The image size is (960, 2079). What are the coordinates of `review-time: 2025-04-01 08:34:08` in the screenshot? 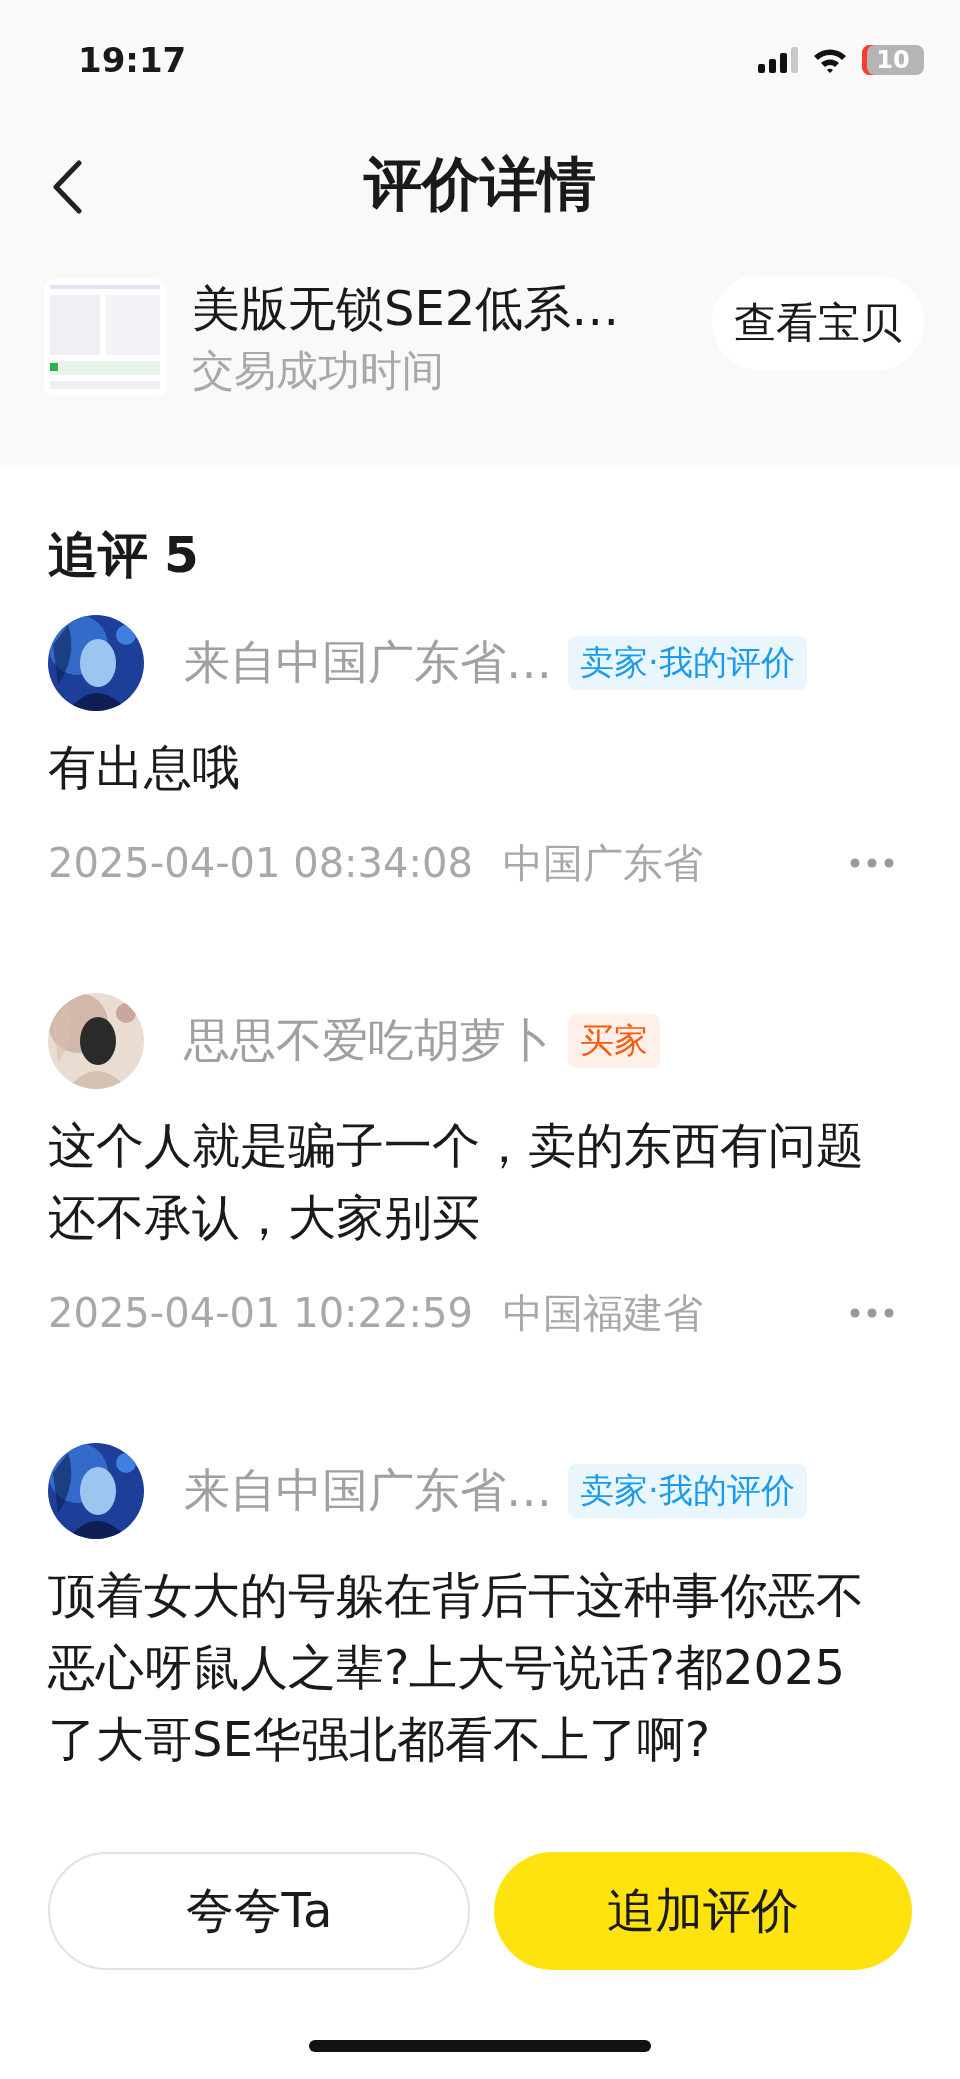 It's located at (260, 863).